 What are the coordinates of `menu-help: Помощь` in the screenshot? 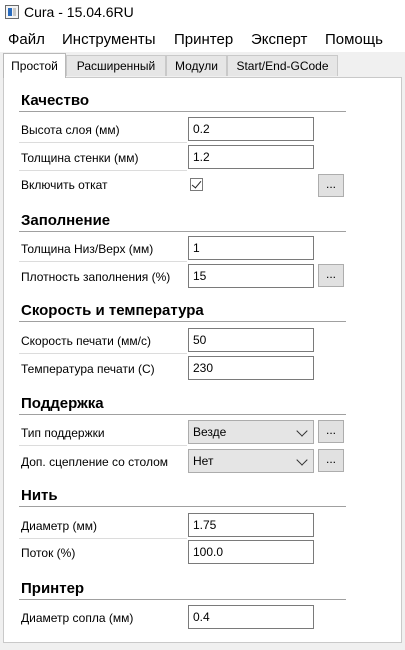 It's located at (354, 39).